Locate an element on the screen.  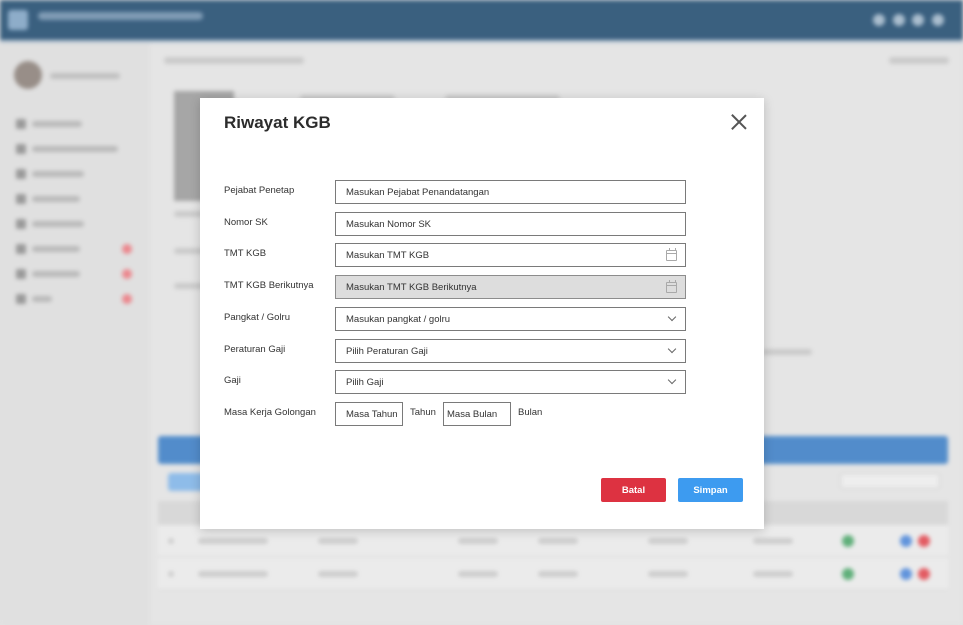
masa-bulan-input: Masa Bulan is located at coordinates (477, 414).